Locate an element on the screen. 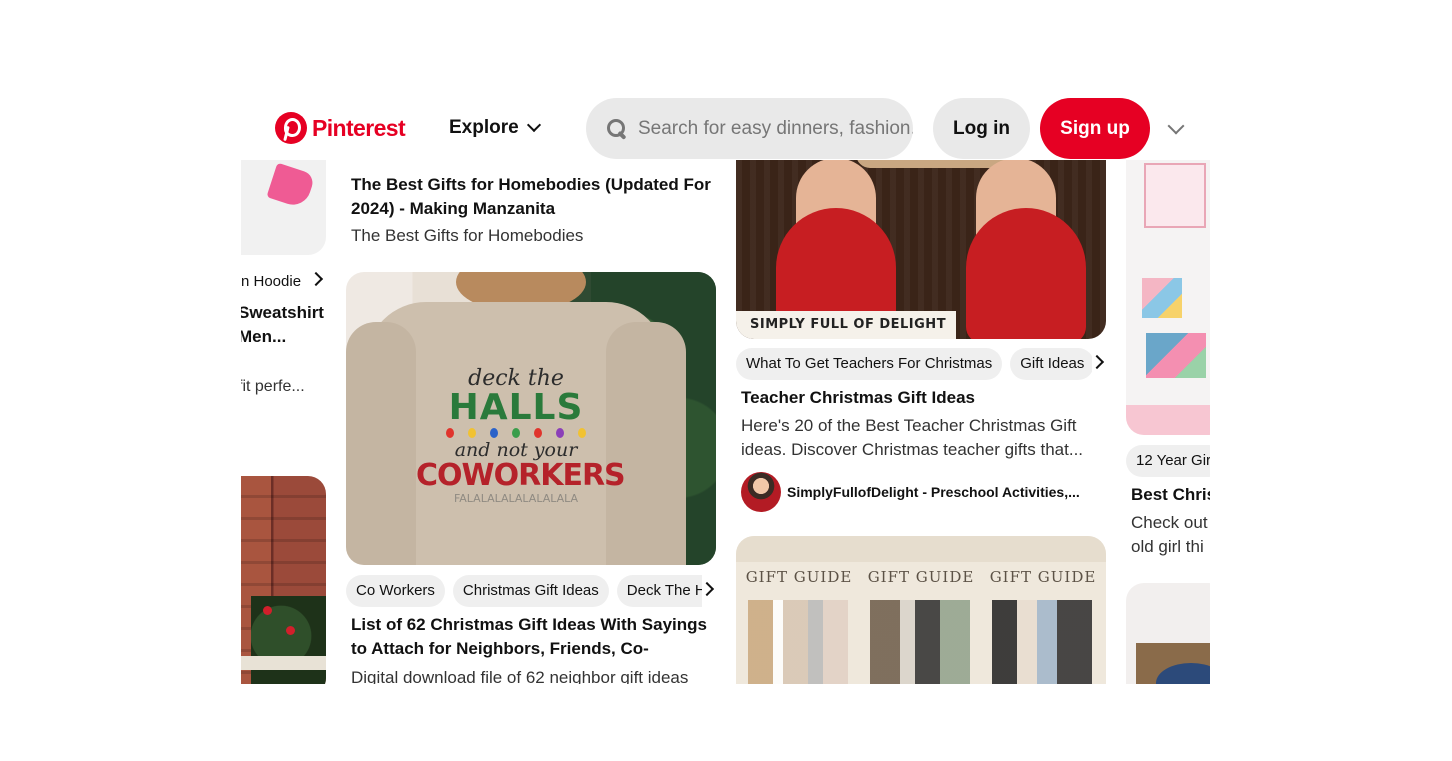  pinterest-logo: Pinterest is located at coordinates (340, 128).